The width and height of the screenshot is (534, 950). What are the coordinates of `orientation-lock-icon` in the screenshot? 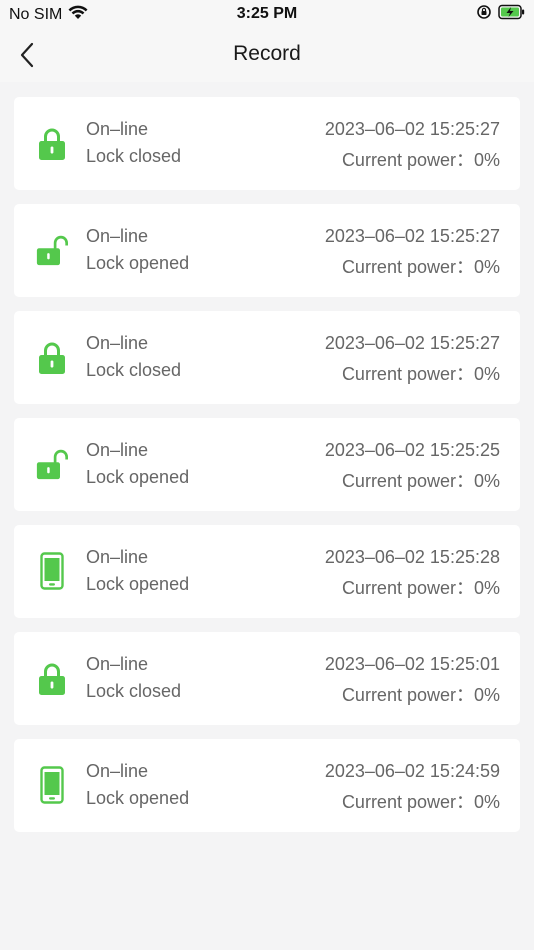 It's located at (484, 14).